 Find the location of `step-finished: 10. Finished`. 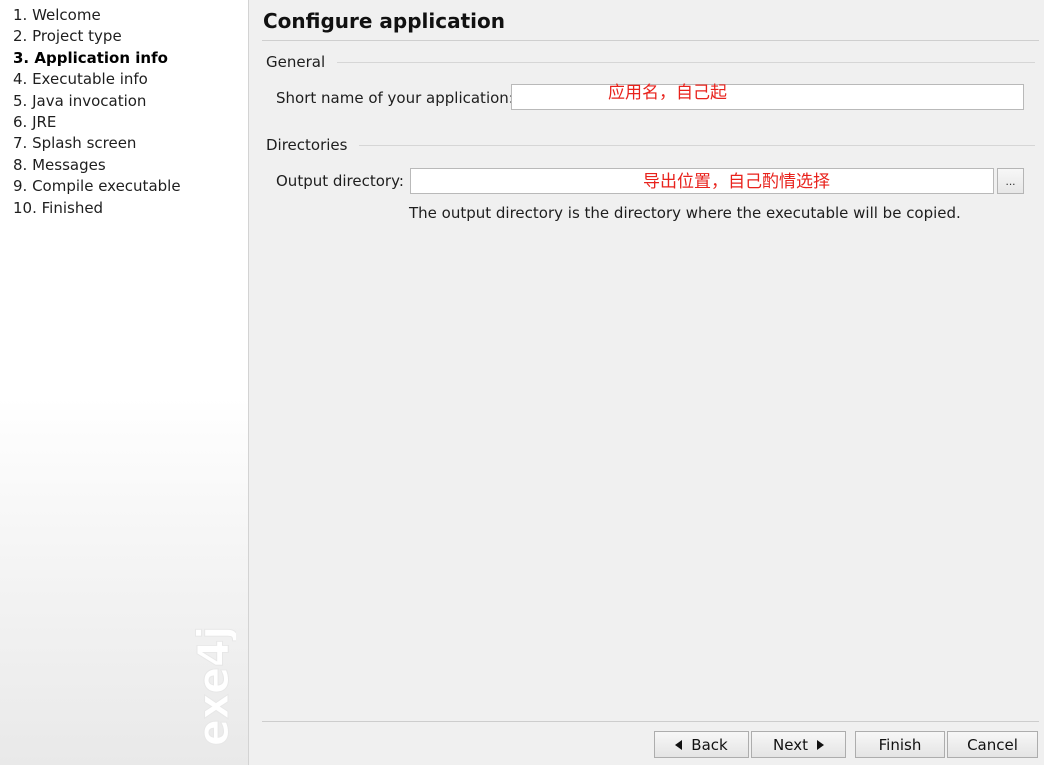

step-finished: 10. Finished is located at coordinates (130, 208).